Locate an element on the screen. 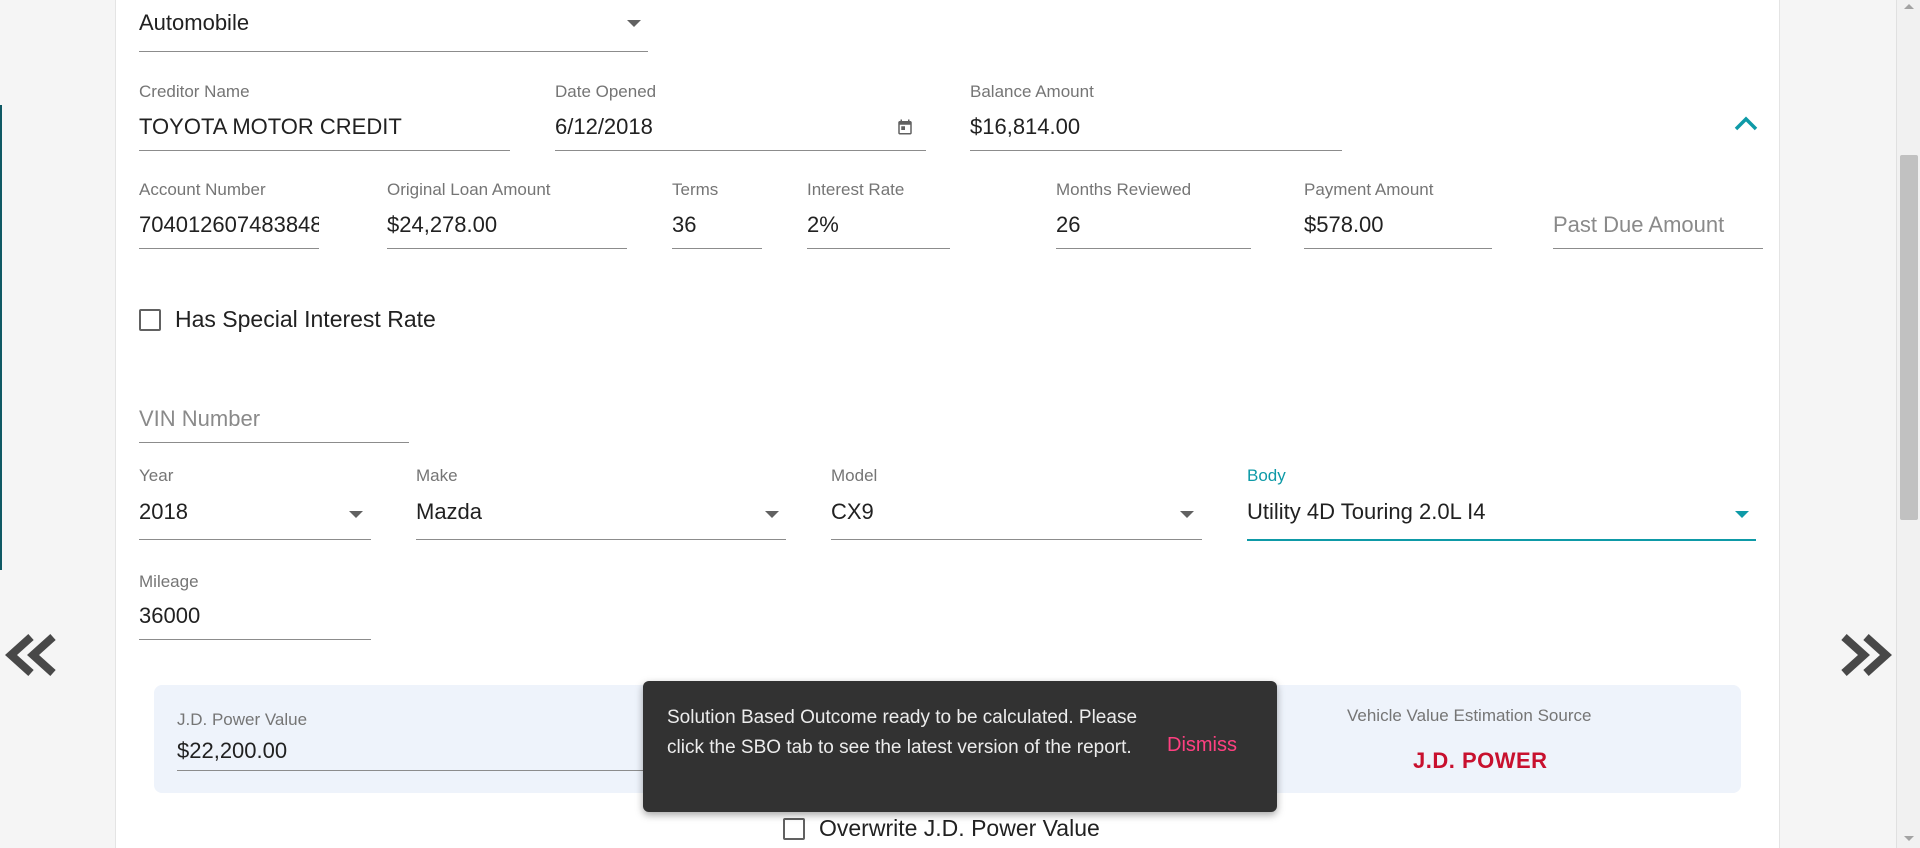 Image resolution: width=1920 pixels, height=848 pixels. model-label: Model is located at coordinates (854, 475).